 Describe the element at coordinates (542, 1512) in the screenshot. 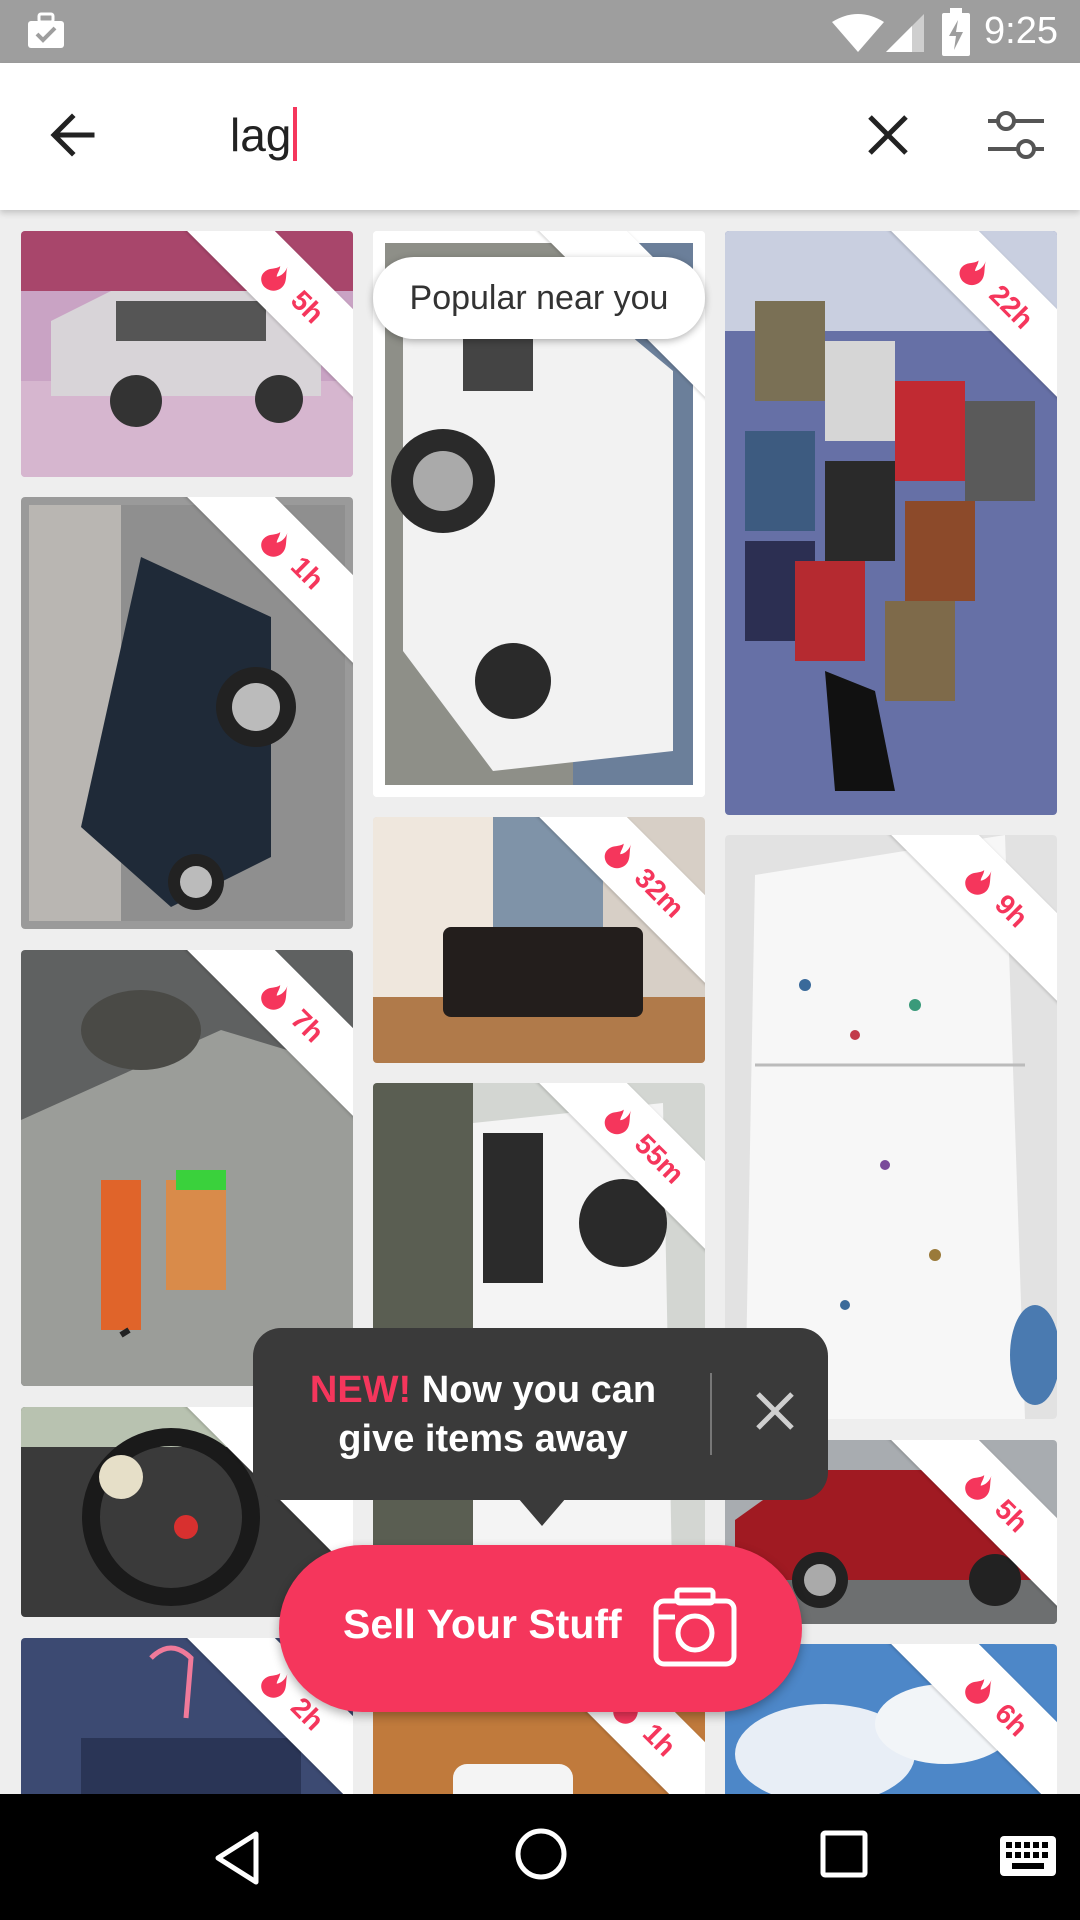

I see `promo-tail` at that location.